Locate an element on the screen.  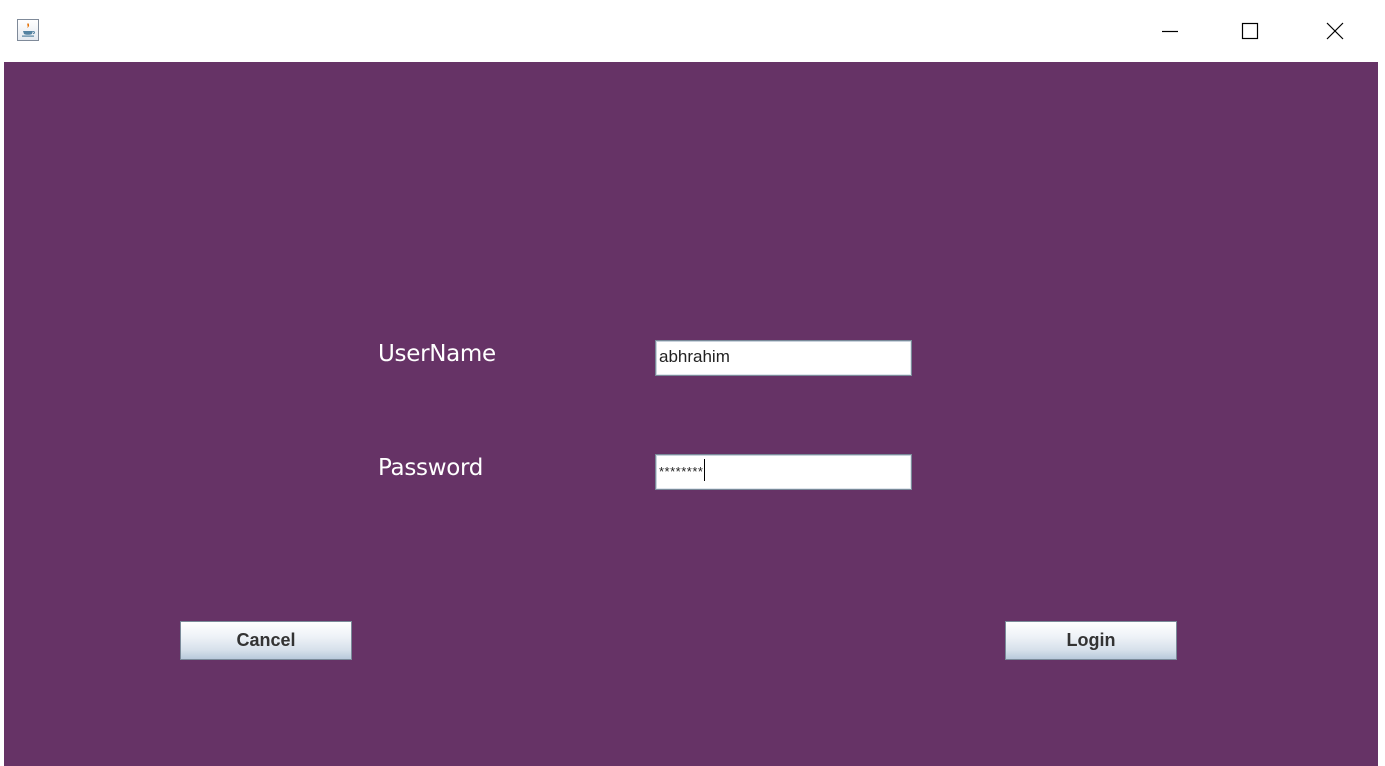
password-field: ******** is located at coordinates (783, 472).